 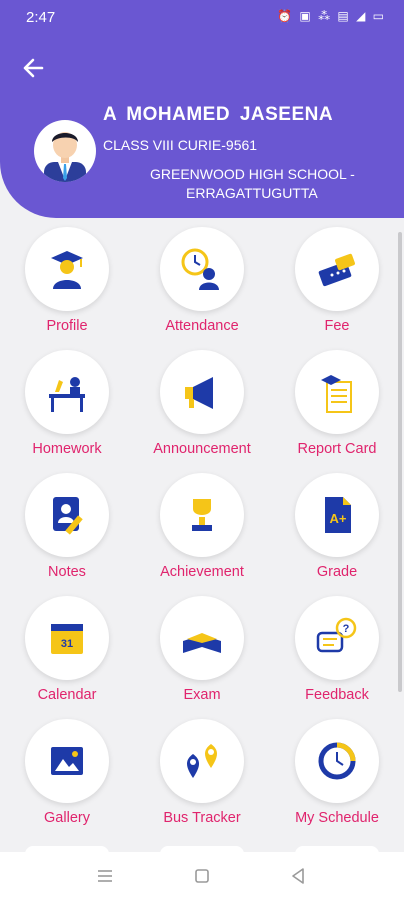 What do you see at coordinates (336, 394) in the screenshot?
I see `report-card-icon` at bounding box center [336, 394].